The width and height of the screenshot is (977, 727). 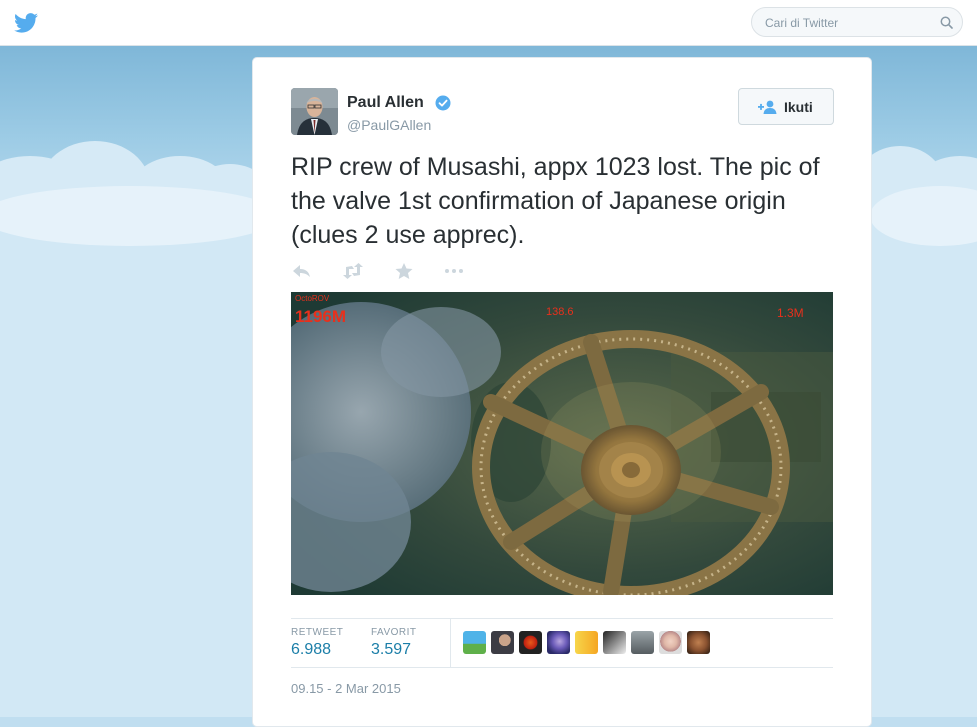 What do you see at coordinates (560, 312) in the screenshot?
I see `heading-readout: 138.6` at bounding box center [560, 312].